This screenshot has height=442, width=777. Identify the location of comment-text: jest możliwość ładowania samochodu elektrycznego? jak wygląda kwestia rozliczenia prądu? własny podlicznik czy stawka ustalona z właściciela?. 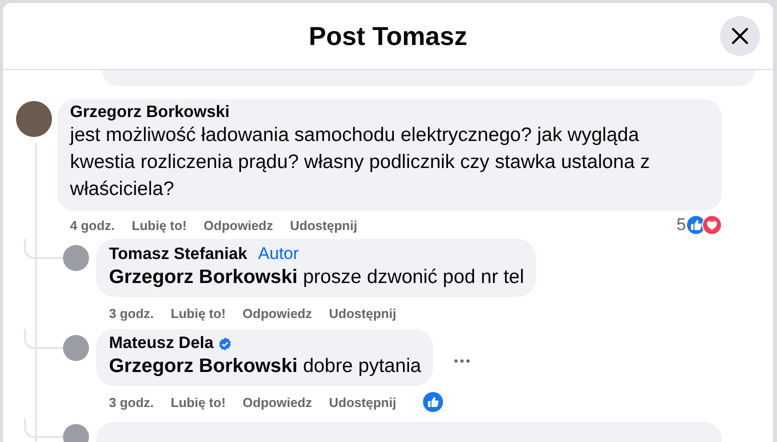
(360, 162).